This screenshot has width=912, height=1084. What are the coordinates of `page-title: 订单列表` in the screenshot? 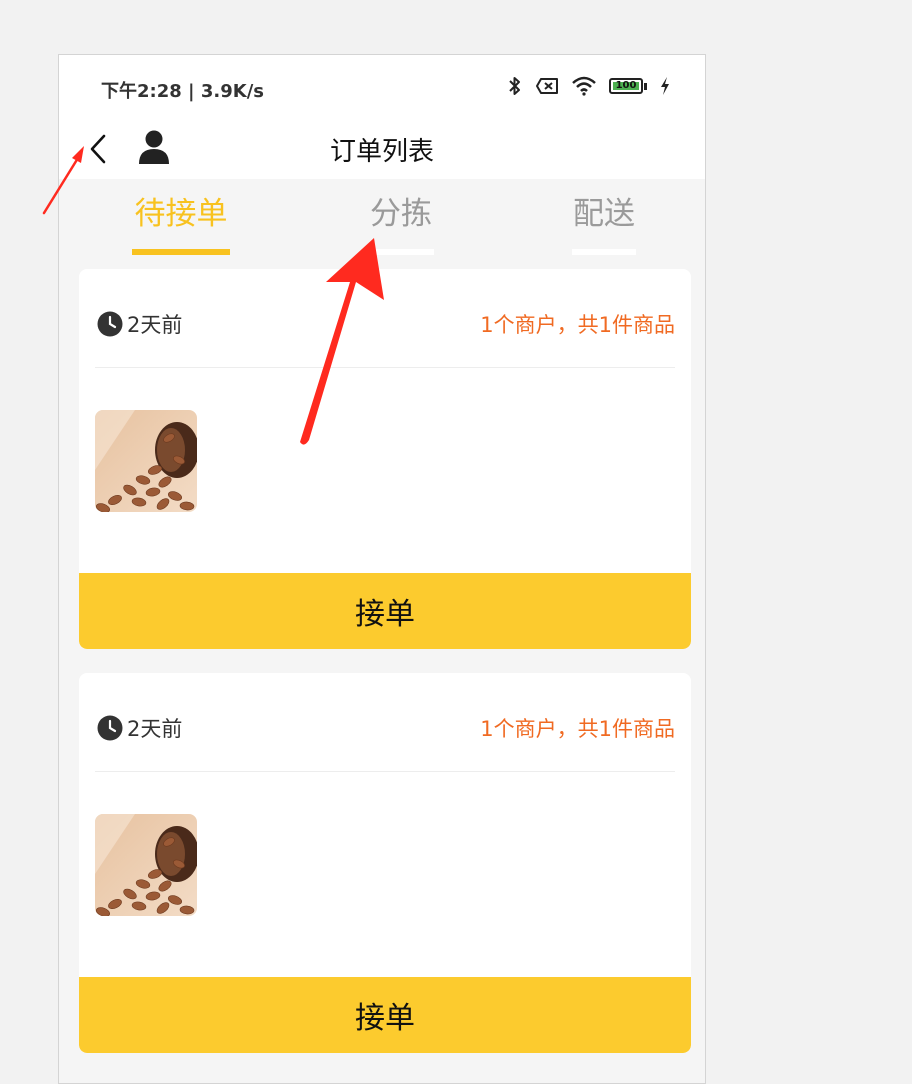 It's located at (381, 152).